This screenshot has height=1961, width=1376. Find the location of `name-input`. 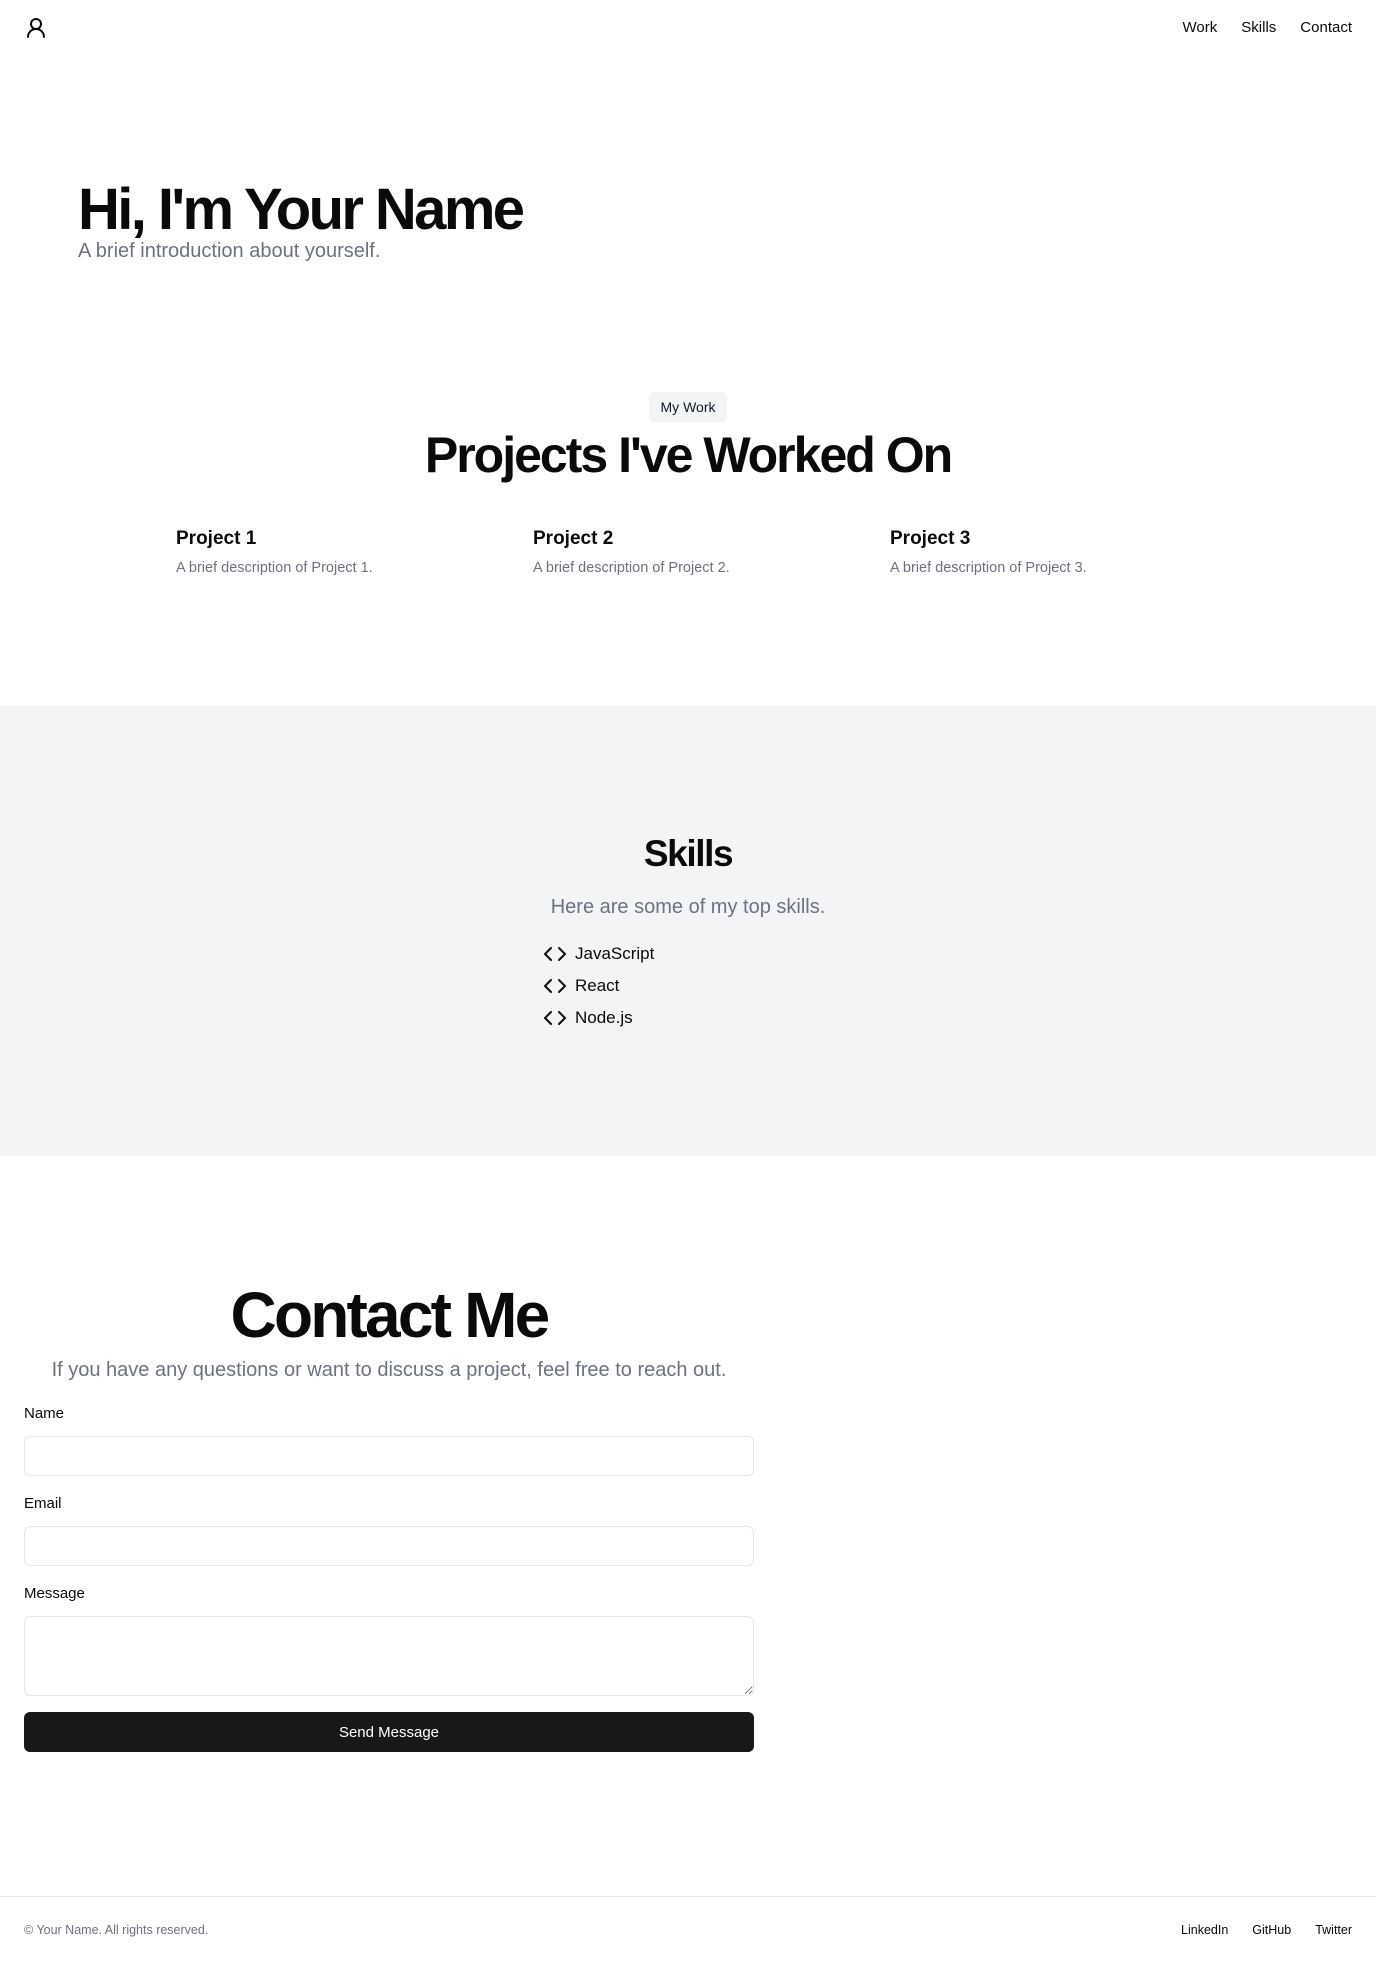

name-input is located at coordinates (389, 1456).